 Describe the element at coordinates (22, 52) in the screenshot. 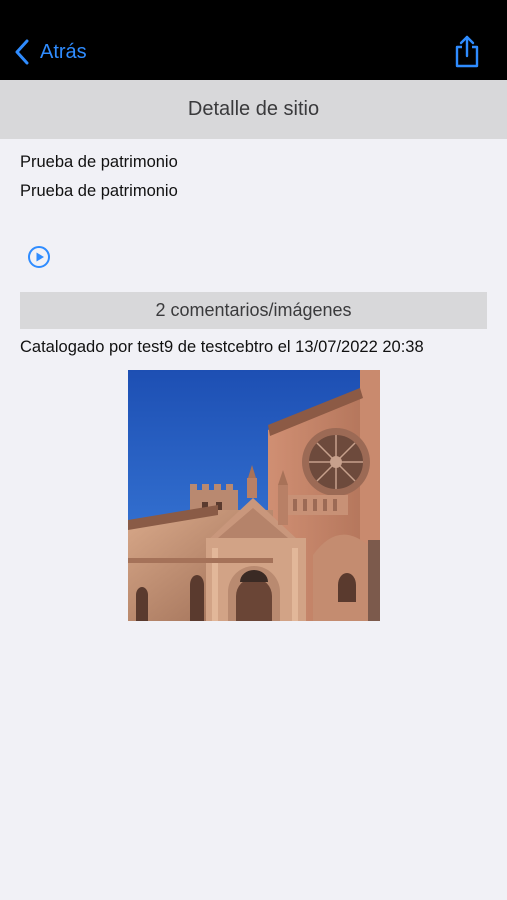

I see `chevron-left-icon` at that location.